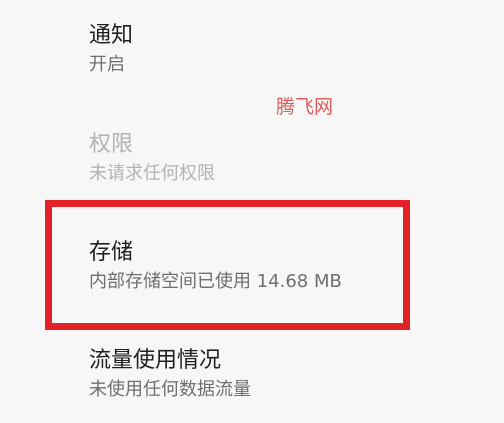 The height and width of the screenshot is (423, 504). What do you see at coordinates (289, 266) in the screenshot?
I see `settings-item-storage: 存储 内部存储空间已使用 14.68 MB` at bounding box center [289, 266].